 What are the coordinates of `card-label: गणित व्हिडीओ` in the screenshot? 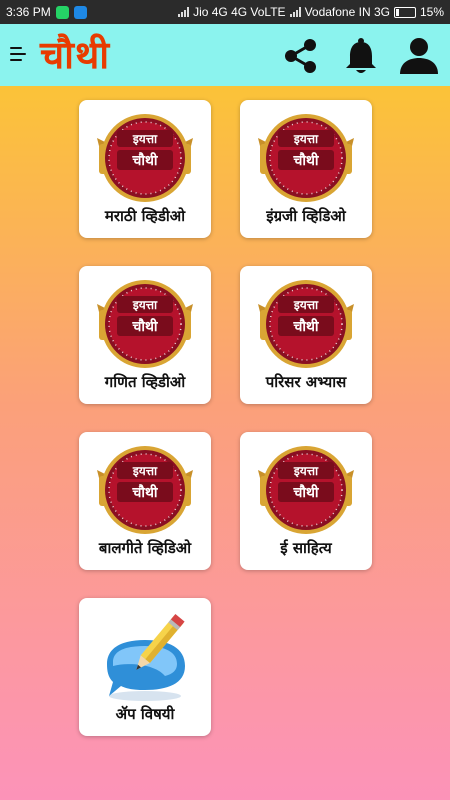 It's located at (145, 382).